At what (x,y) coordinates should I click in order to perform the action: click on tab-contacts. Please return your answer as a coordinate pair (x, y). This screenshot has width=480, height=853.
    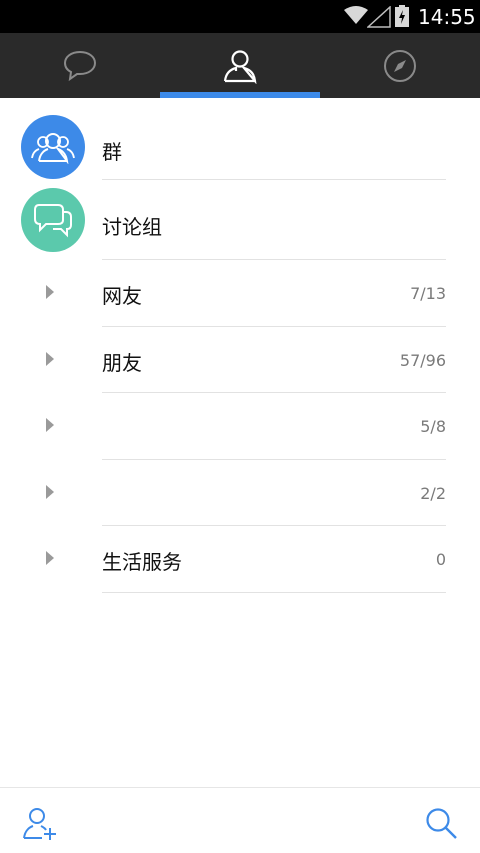
    Looking at the image, I should click on (240, 65).